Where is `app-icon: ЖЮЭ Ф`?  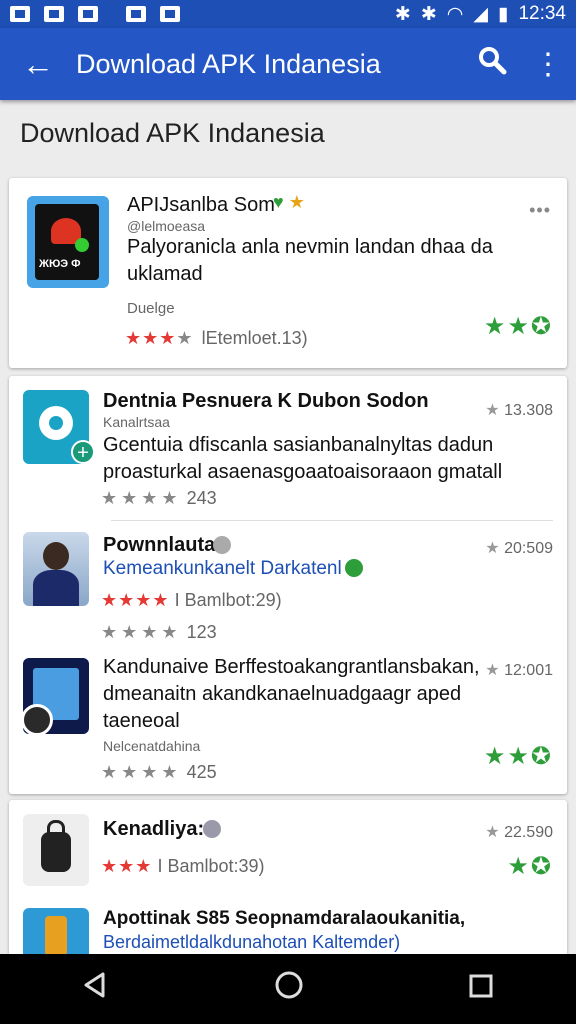
app-icon: ЖЮЭ Ф is located at coordinates (68, 242).